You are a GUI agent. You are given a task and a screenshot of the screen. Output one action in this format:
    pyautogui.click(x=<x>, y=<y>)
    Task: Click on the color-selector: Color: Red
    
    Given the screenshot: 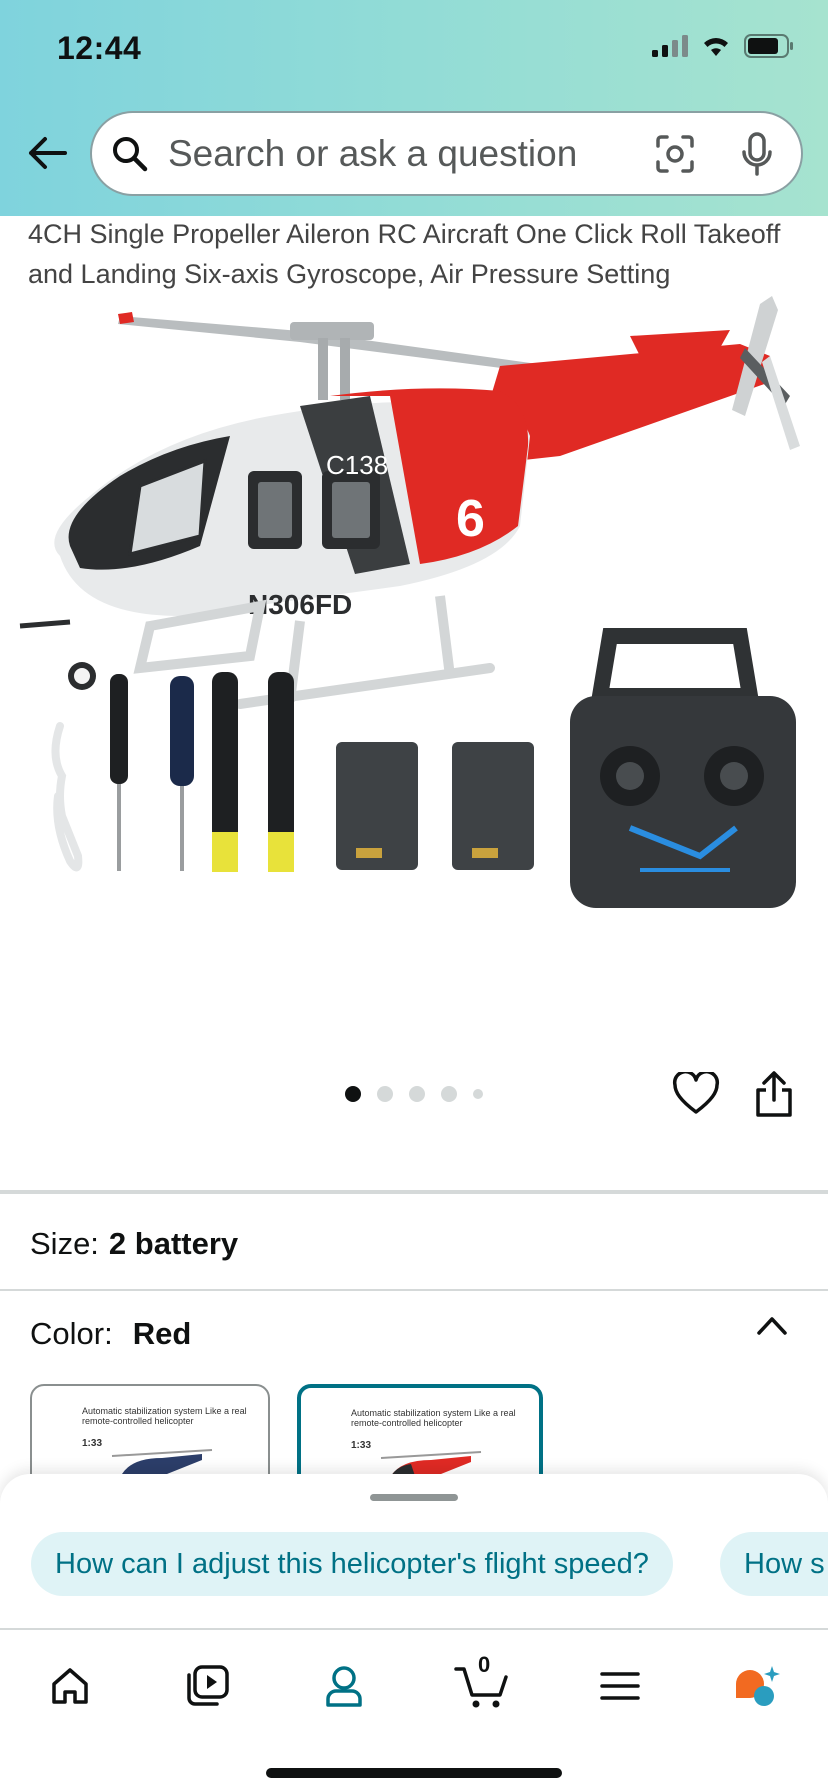 What is the action you would take?
    pyautogui.click(x=110, y=1334)
    